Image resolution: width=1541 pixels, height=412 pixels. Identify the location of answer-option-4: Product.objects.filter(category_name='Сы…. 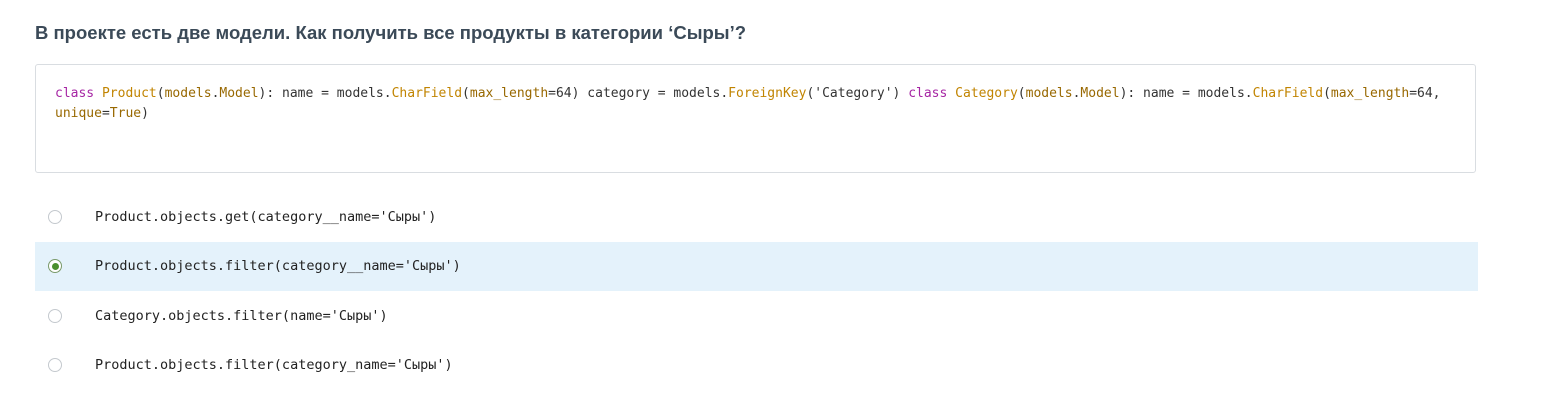
(756, 366).